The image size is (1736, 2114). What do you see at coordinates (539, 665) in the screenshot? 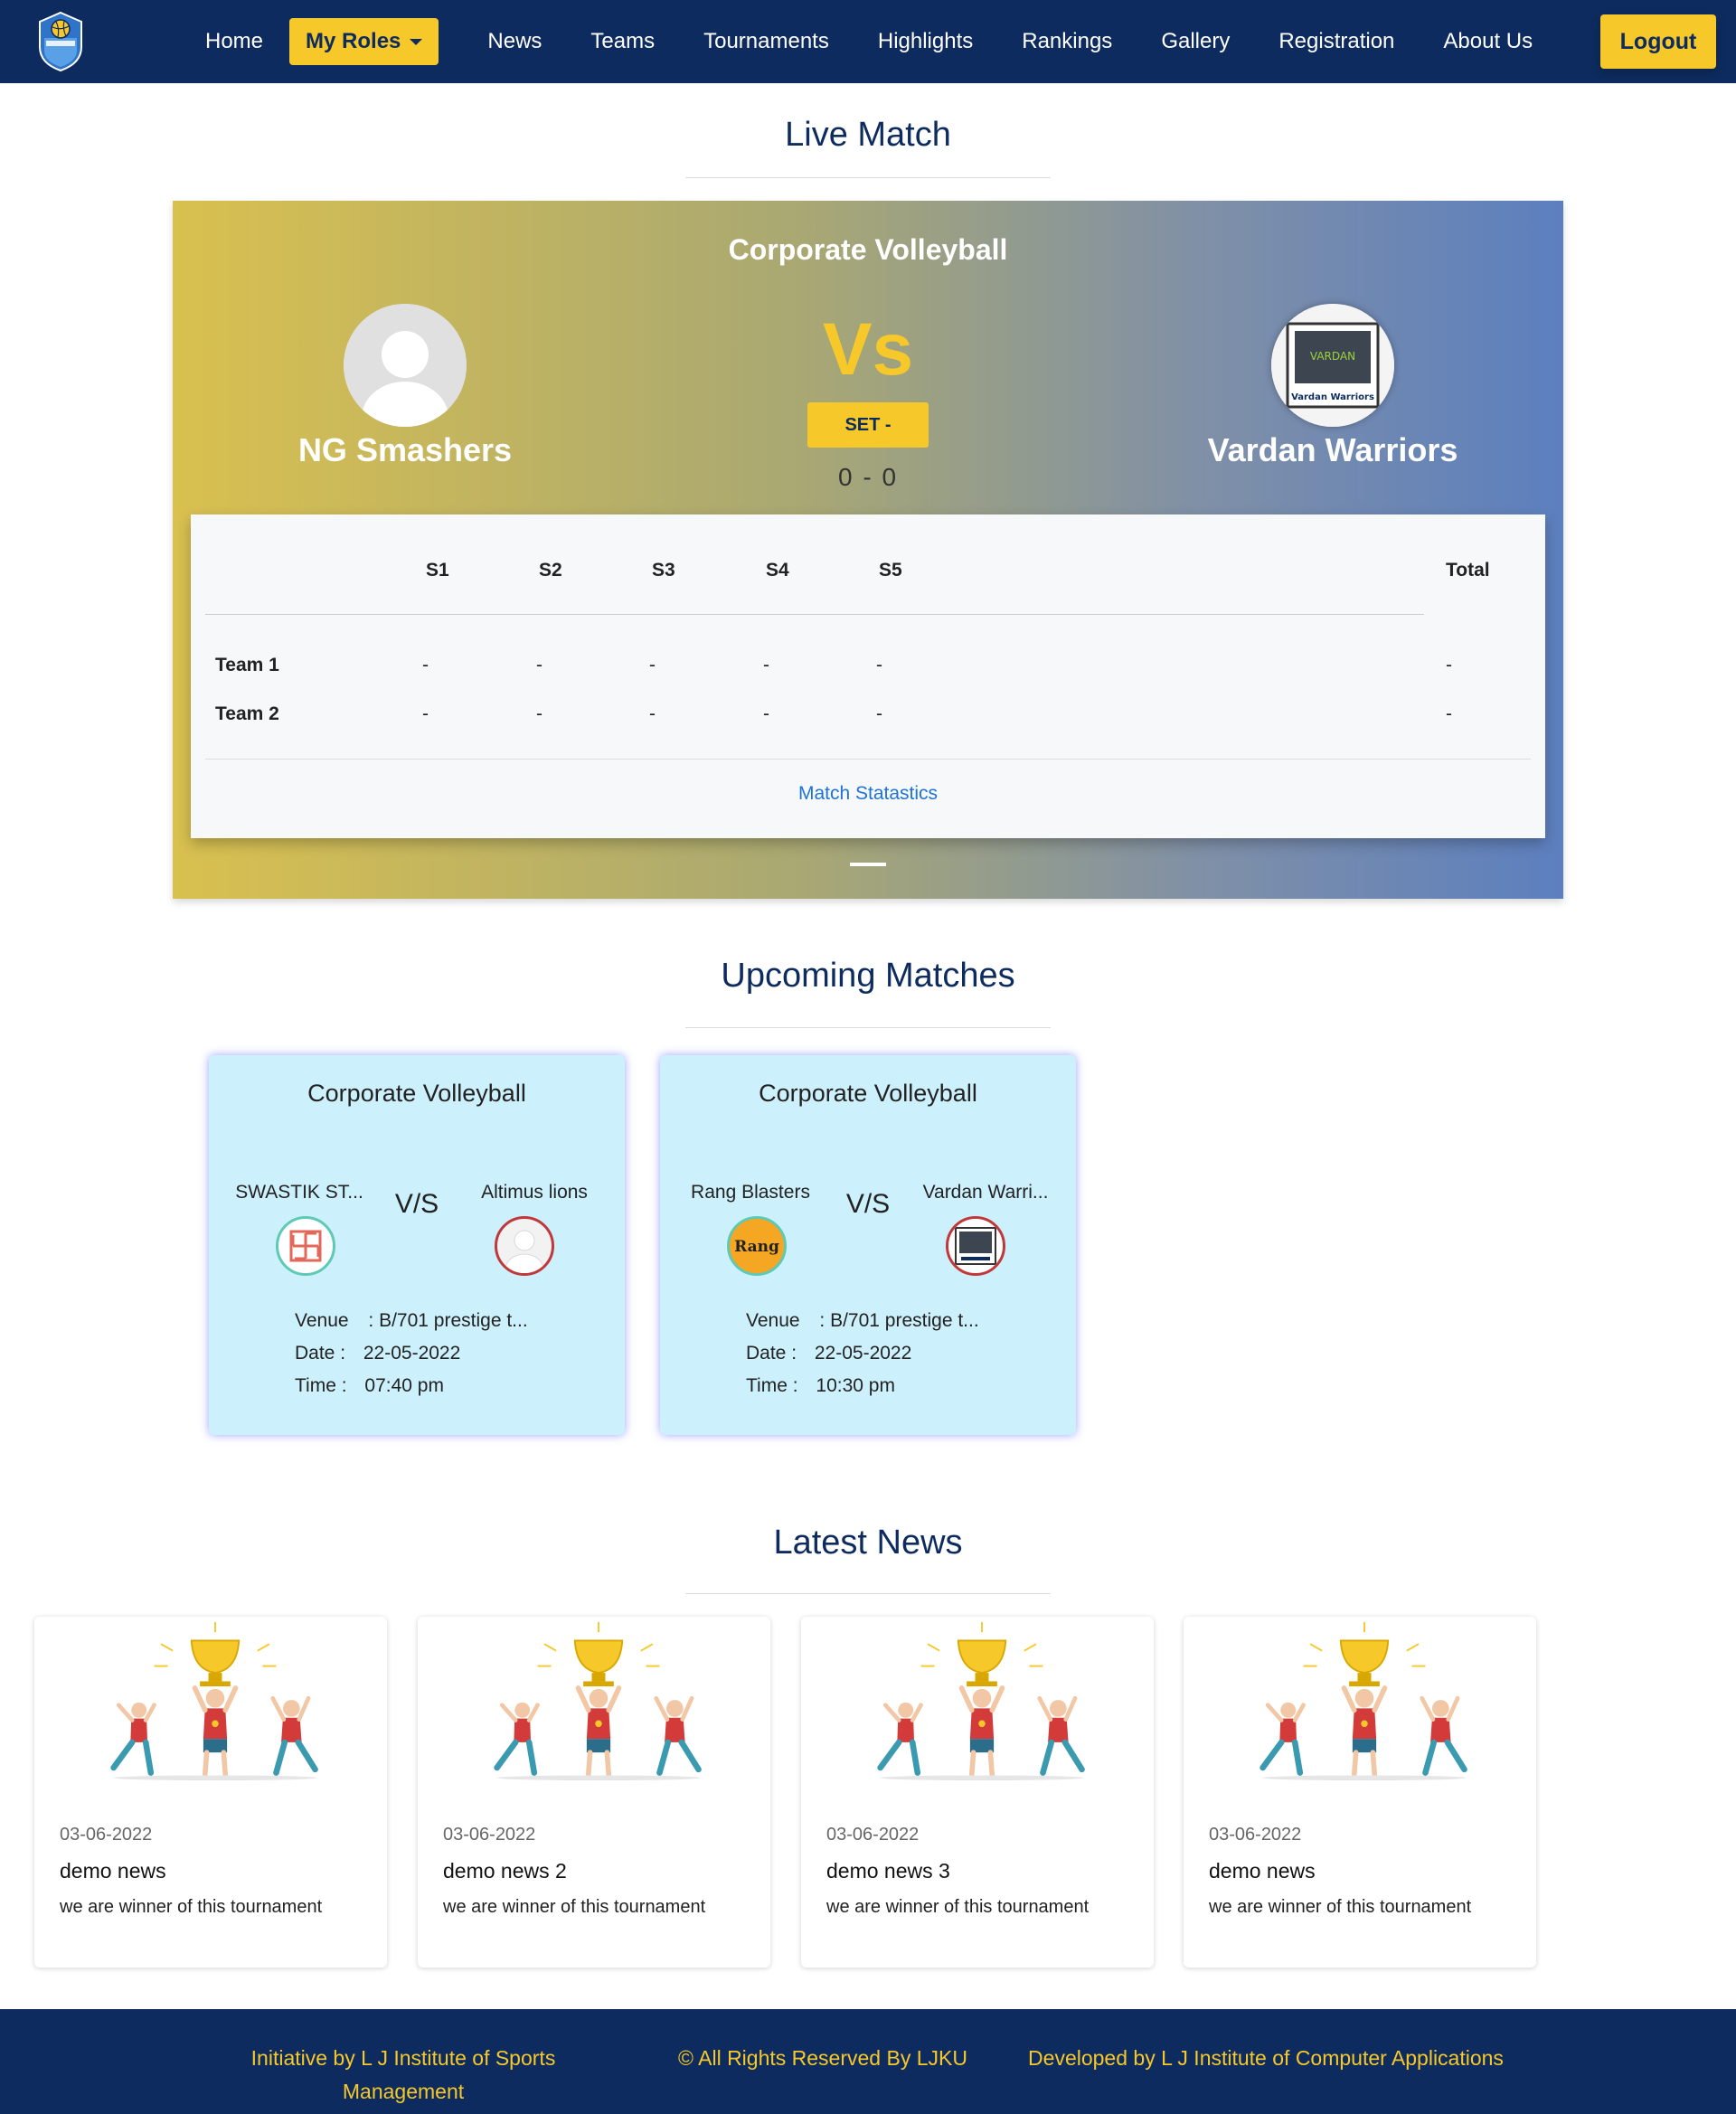
I see `team-1-set-2: -` at bounding box center [539, 665].